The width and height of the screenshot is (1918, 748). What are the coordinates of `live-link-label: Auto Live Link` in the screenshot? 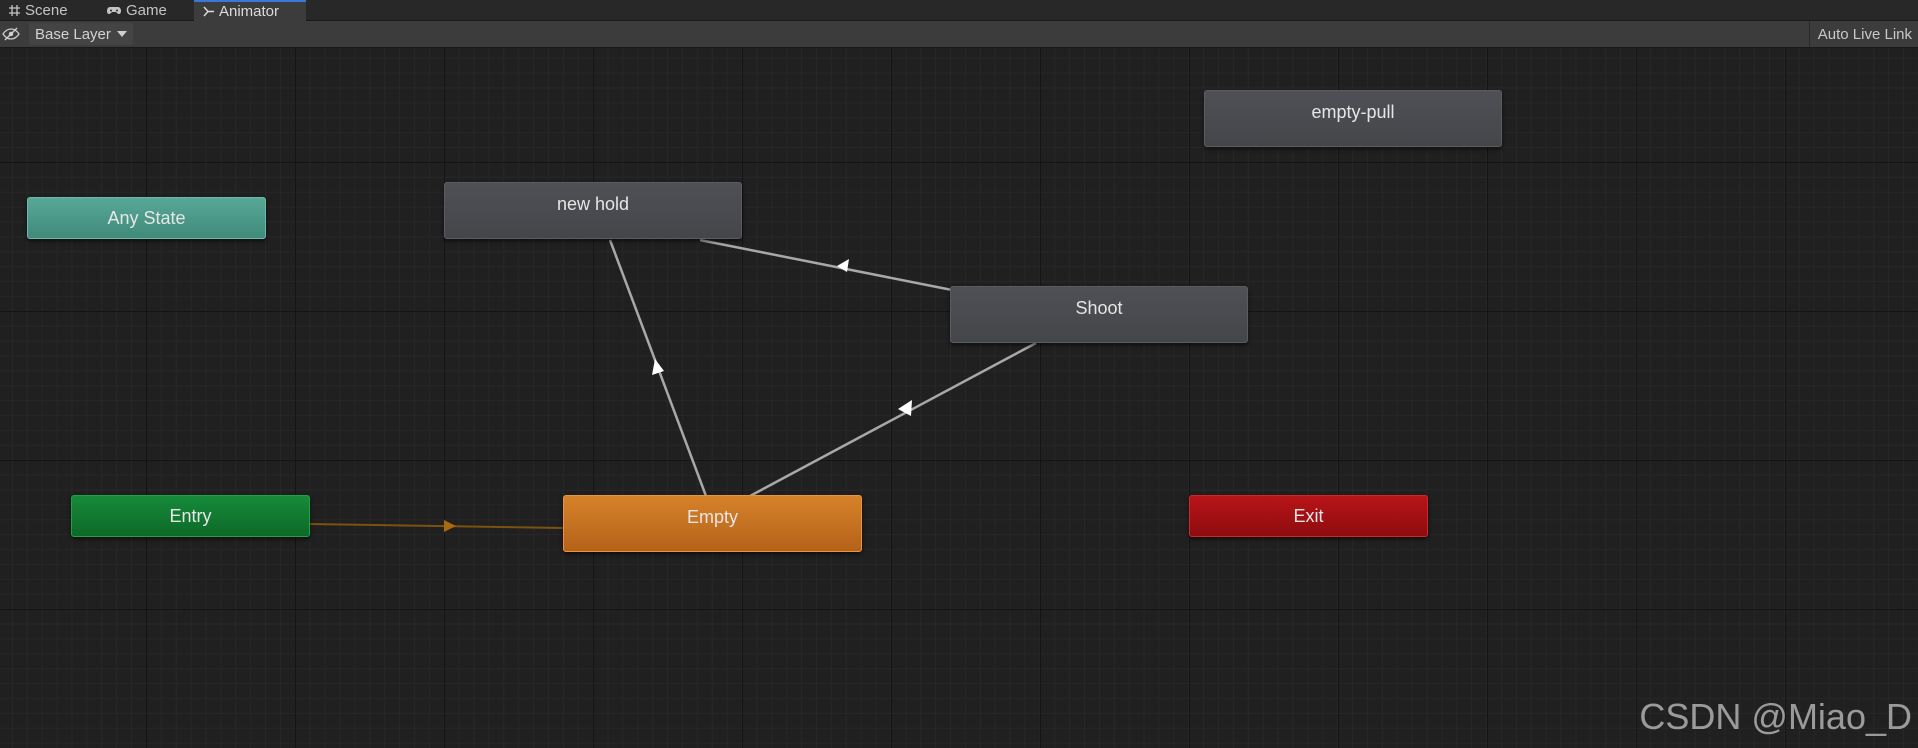 It's located at (1864, 34).